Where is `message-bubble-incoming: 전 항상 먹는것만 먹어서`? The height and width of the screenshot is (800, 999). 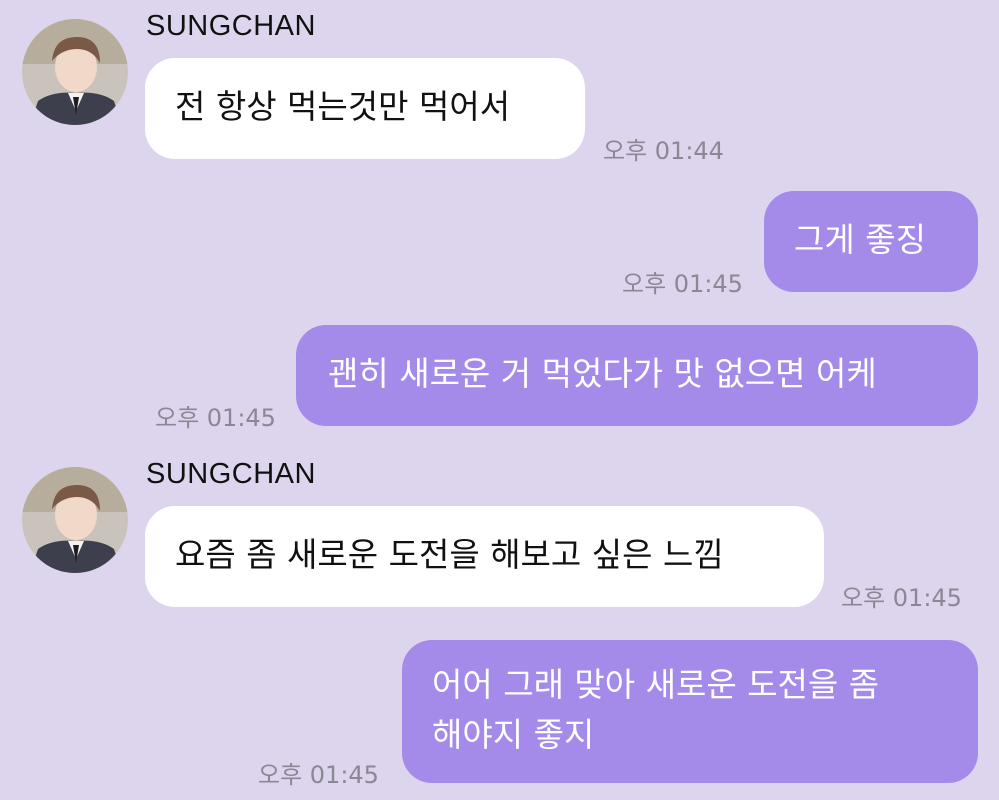
message-bubble-incoming: 전 항상 먹는것만 먹어서 is located at coordinates (365, 108).